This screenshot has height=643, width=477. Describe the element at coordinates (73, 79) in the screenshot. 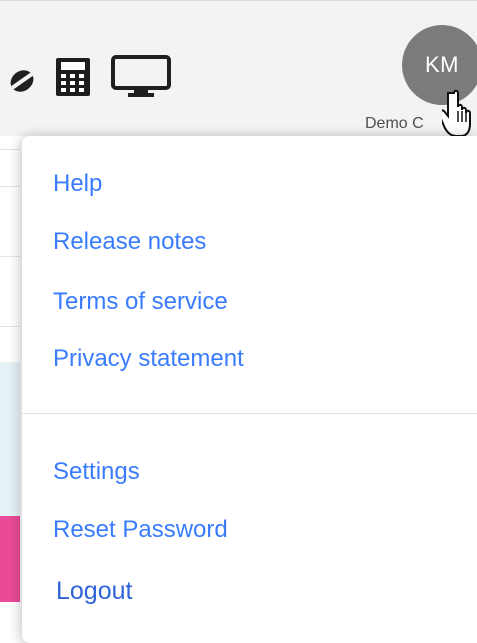

I see `calculator-icon` at that location.